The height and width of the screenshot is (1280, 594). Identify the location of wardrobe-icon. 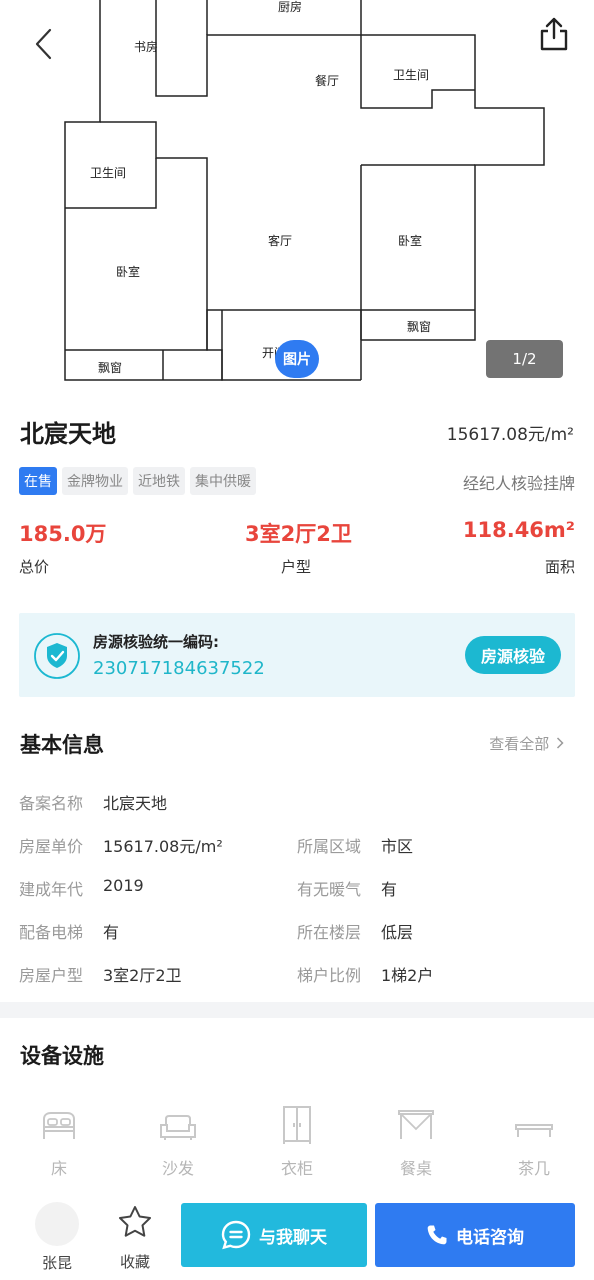
(297, 1125).